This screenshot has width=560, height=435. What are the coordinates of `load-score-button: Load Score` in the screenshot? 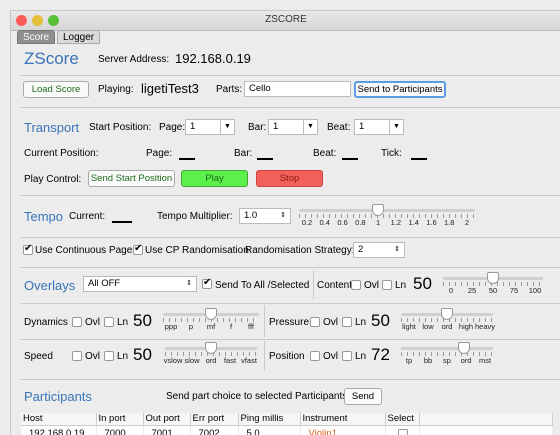 It's located at (56, 89).